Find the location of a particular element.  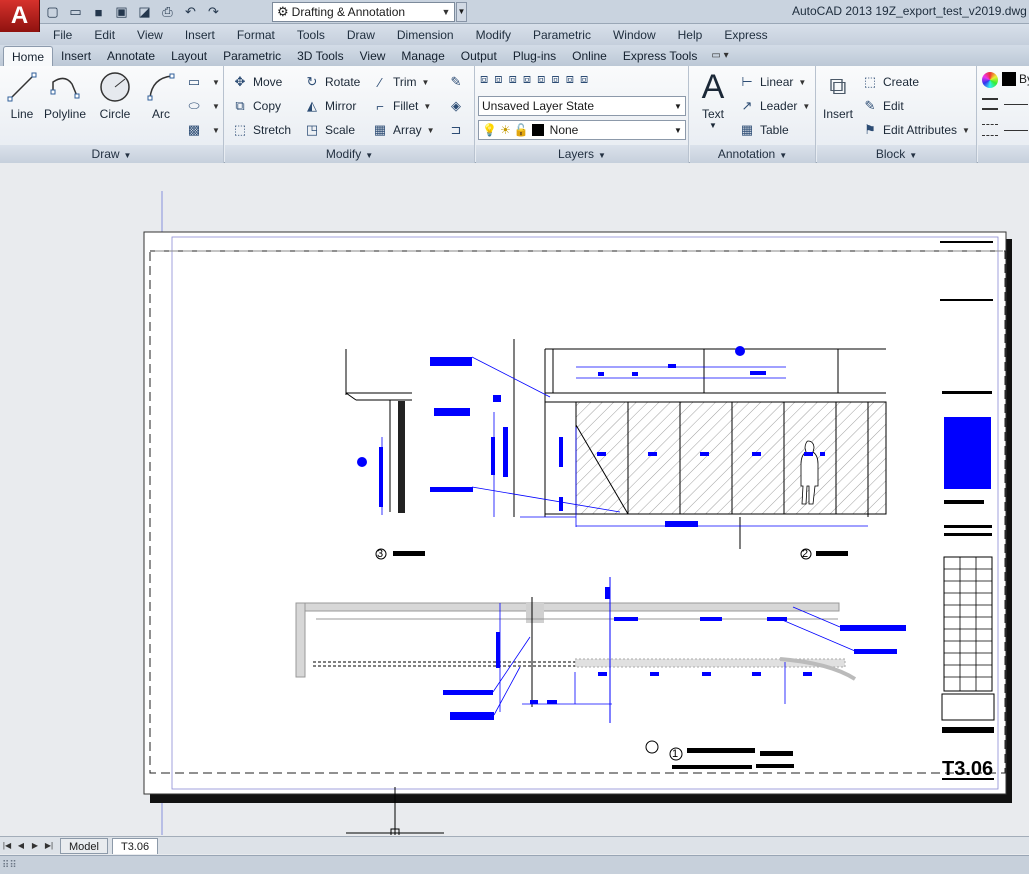

menu-format: Format is located at coordinates (256, 35).